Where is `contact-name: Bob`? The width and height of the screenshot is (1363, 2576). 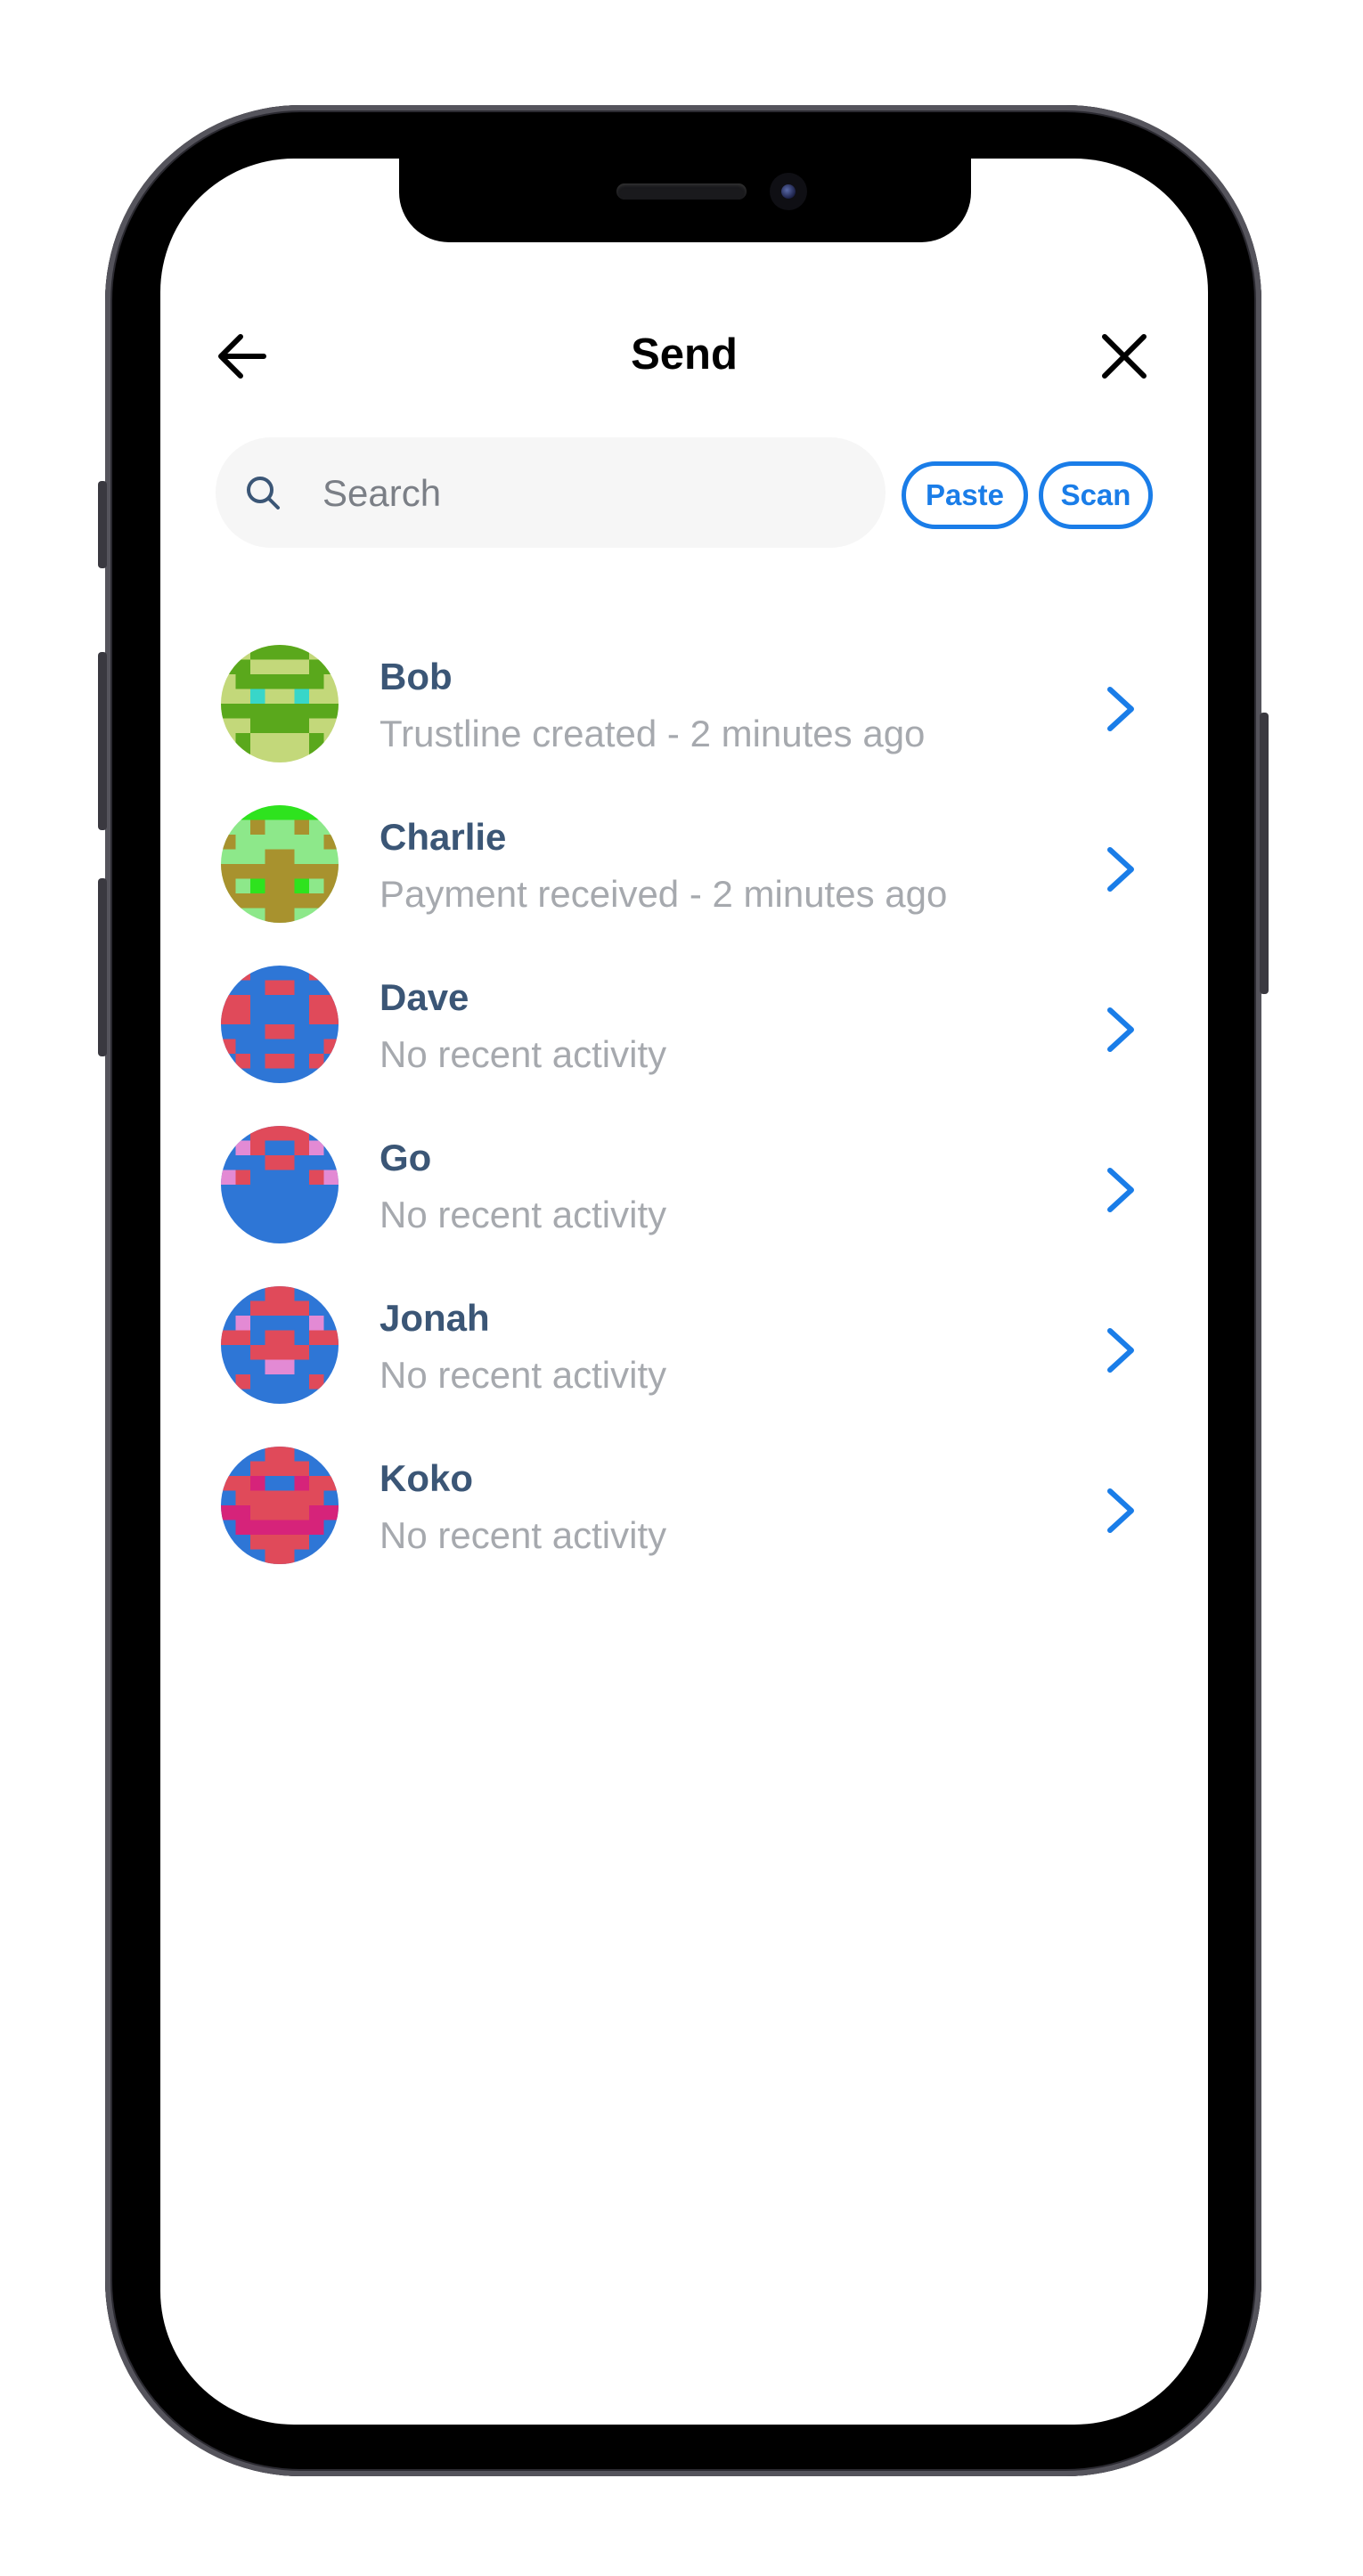
contact-name: Bob is located at coordinates (416, 677).